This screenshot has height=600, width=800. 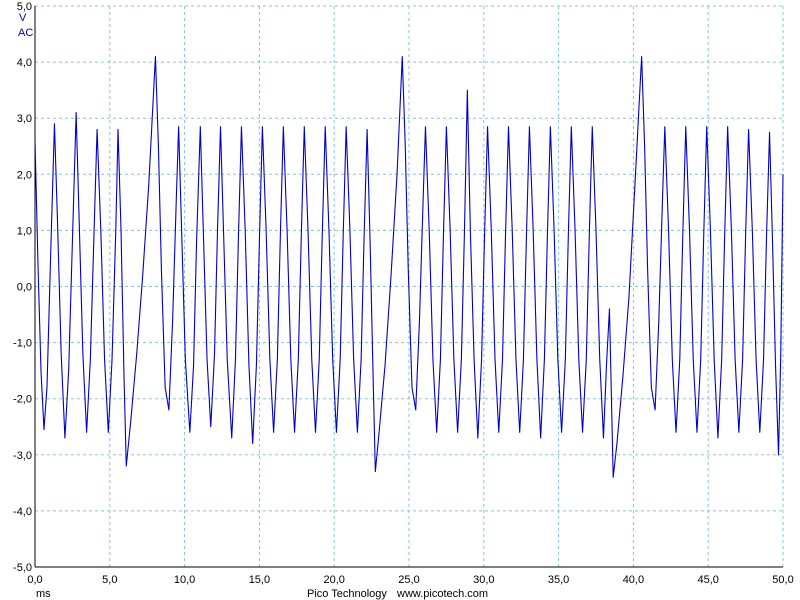 What do you see at coordinates (442, 594) in the screenshot?
I see `footer-url: www.picotech.com` at bounding box center [442, 594].